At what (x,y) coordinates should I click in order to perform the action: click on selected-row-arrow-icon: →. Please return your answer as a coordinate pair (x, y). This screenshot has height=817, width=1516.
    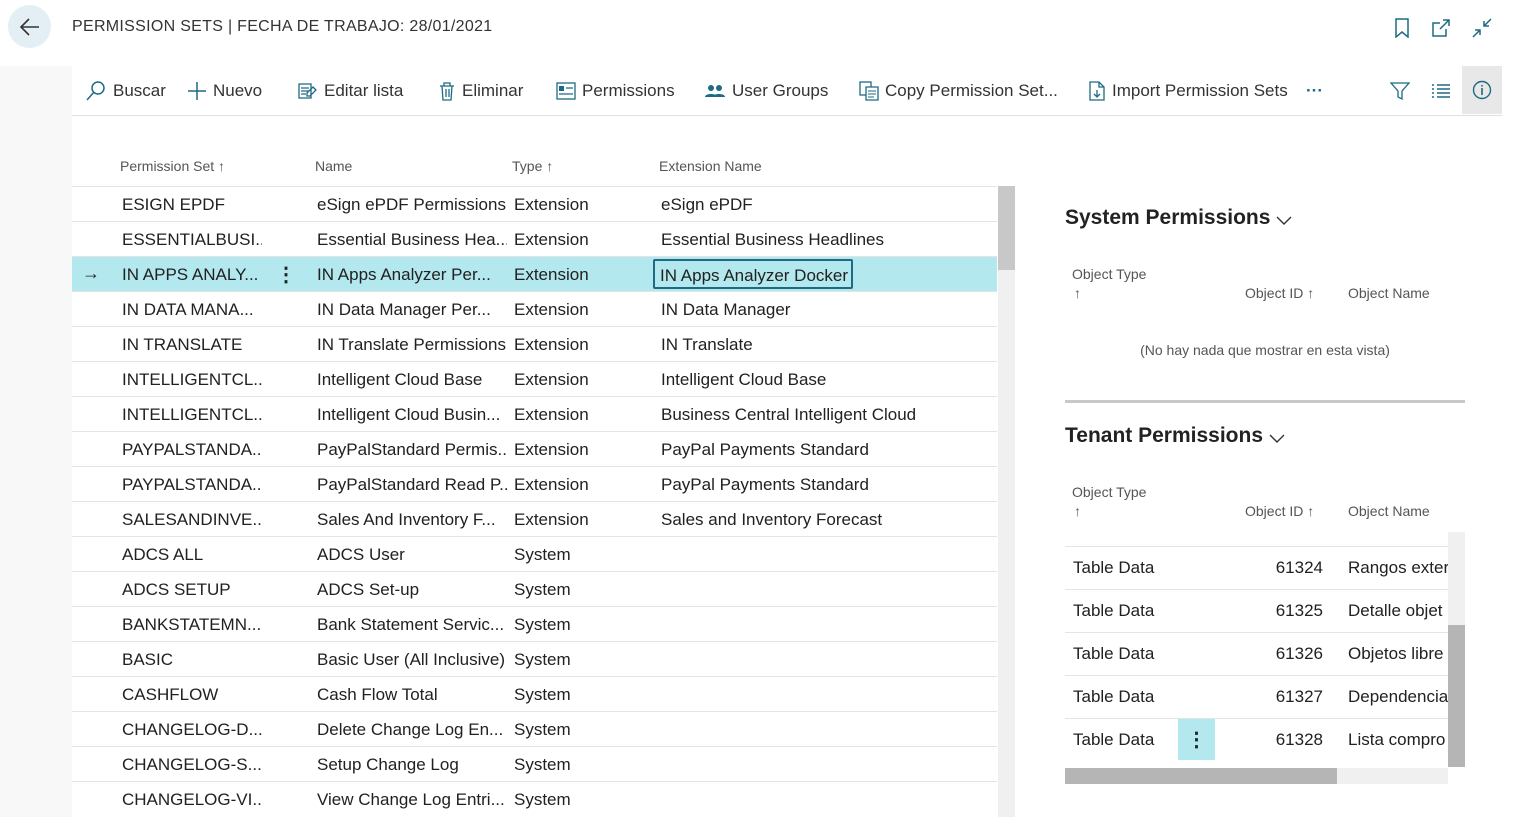
    Looking at the image, I should click on (91, 273).